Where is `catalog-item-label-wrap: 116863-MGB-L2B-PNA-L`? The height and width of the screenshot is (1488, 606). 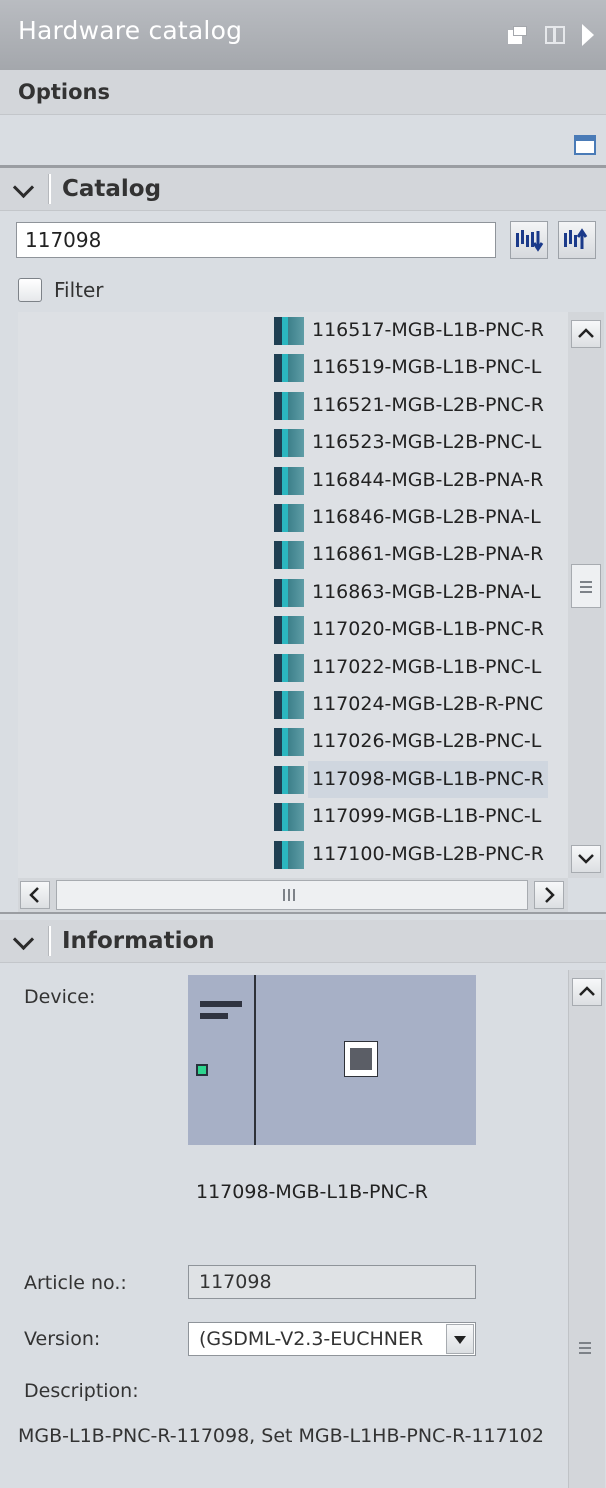
catalog-item-label-wrap: 116863-MGB-L2B-PNA-L is located at coordinates (426, 592).